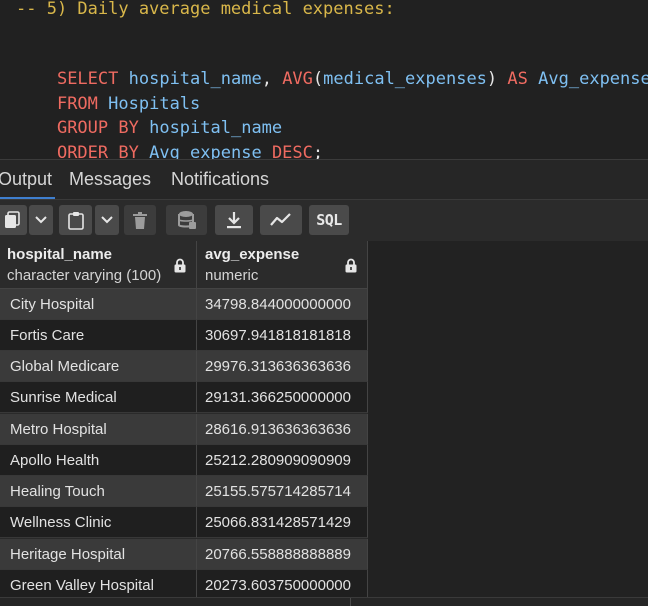 The width and height of the screenshot is (648, 606). What do you see at coordinates (593, 79) in the screenshot?
I see `identifier-avg-expense-alias: Avg_expense` at bounding box center [593, 79].